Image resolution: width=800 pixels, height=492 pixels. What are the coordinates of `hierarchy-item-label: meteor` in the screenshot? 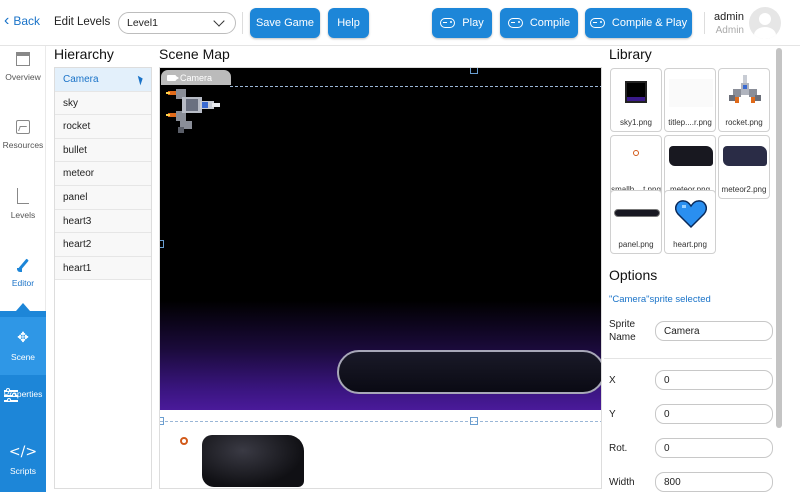 It's located at (79, 174).